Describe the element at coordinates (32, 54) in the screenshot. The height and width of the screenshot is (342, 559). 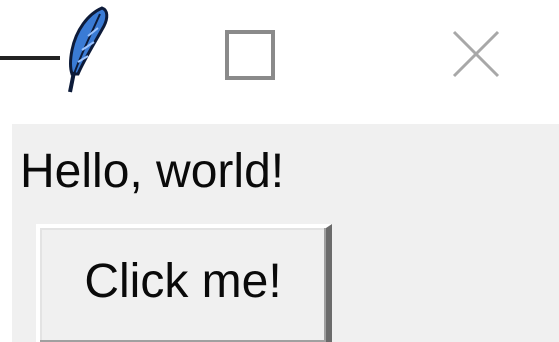
I see `minimize-button` at that location.